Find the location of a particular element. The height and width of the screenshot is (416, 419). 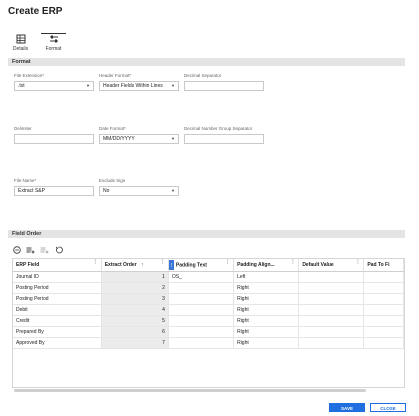

column-header-padding-align: Padding Align... ⋮ is located at coordinates (266, 265).